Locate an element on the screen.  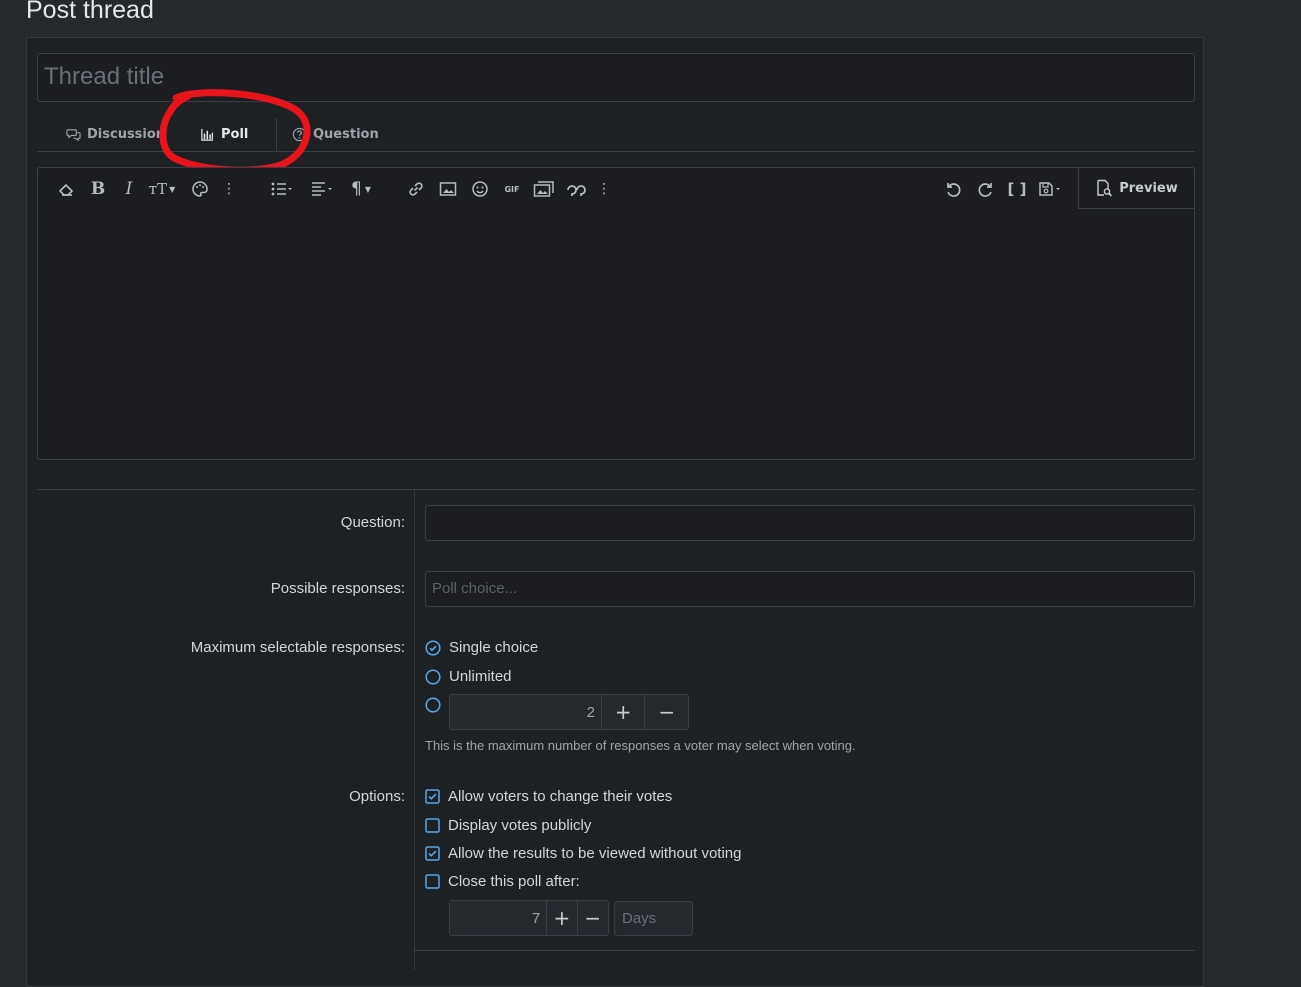
form-bottom-divider is located at coordinates (804, 950).